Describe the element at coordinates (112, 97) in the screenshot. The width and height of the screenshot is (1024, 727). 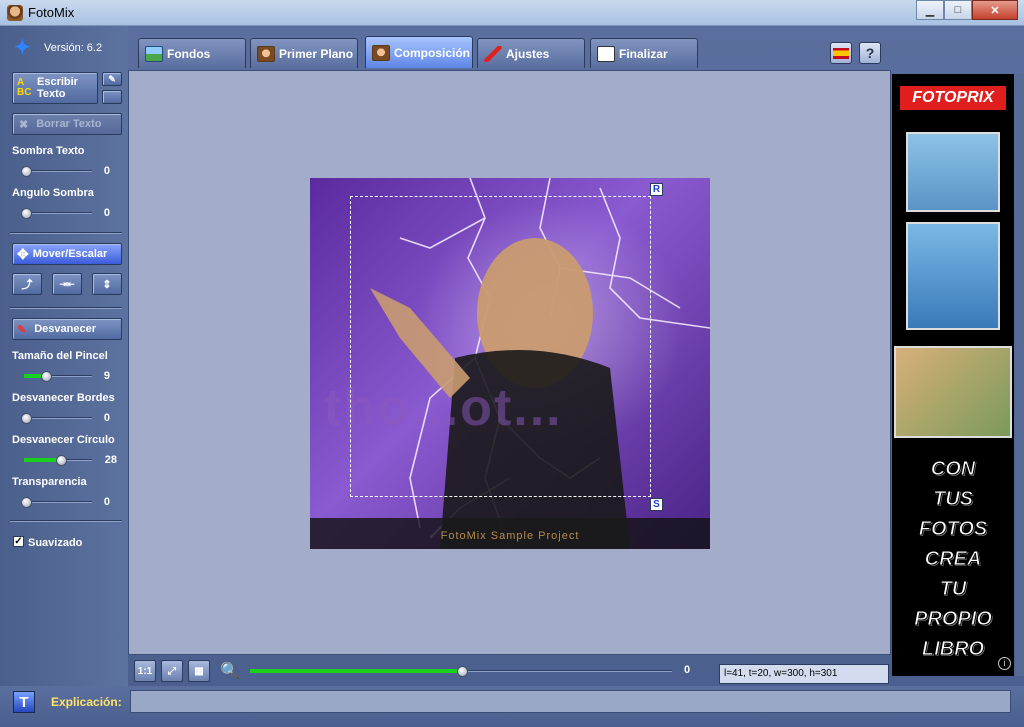
I see `text-box-button` at that location.